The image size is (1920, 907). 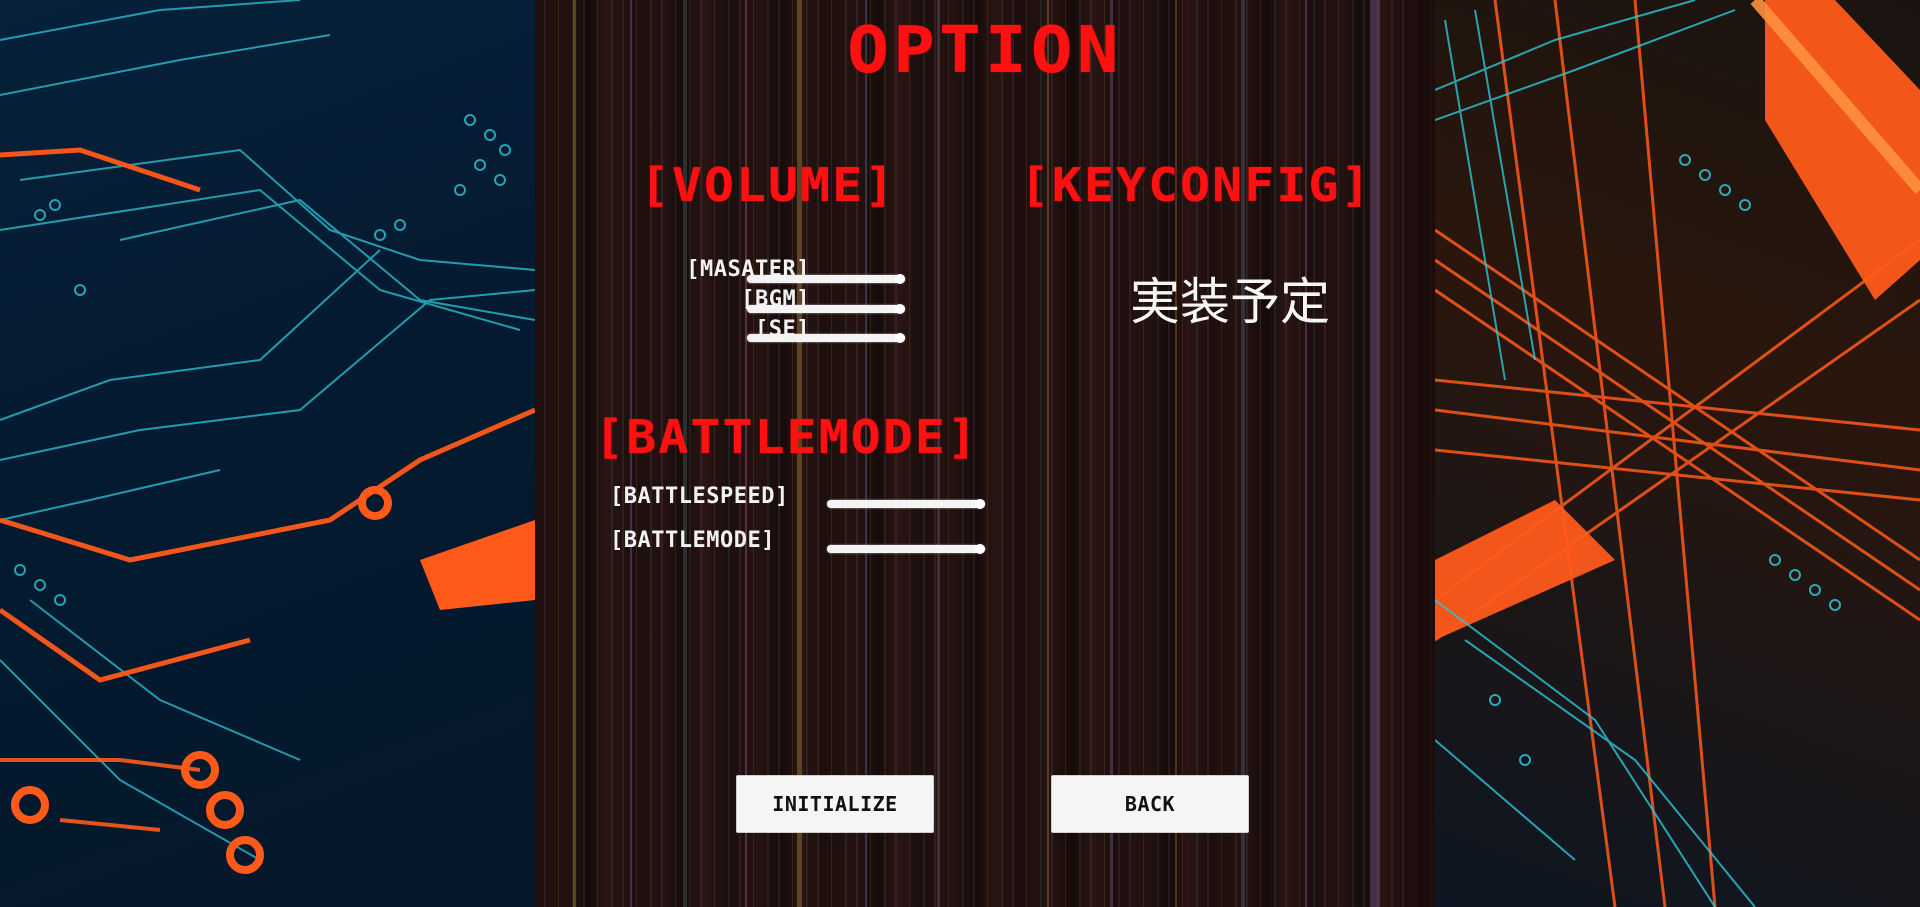 I want to click on se-volume-slider, so click(x=826, y=338).